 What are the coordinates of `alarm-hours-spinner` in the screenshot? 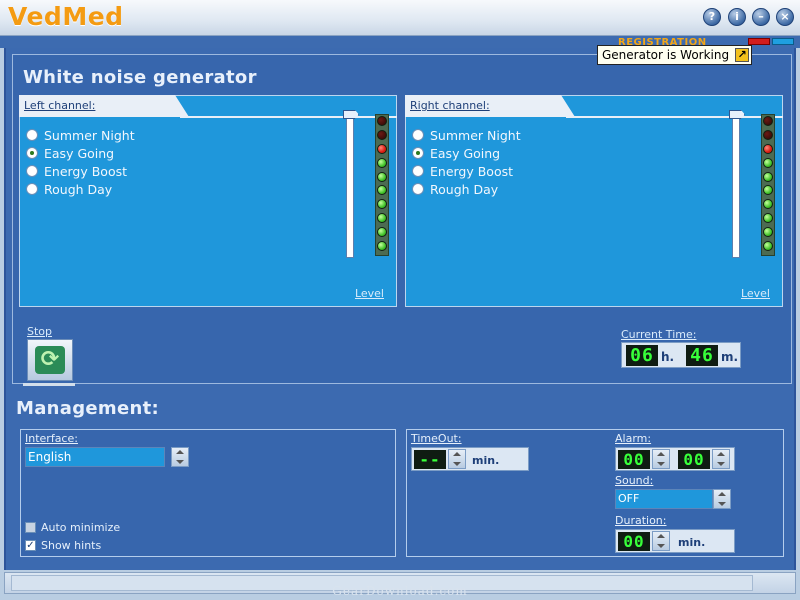 It's located at (661, 459).